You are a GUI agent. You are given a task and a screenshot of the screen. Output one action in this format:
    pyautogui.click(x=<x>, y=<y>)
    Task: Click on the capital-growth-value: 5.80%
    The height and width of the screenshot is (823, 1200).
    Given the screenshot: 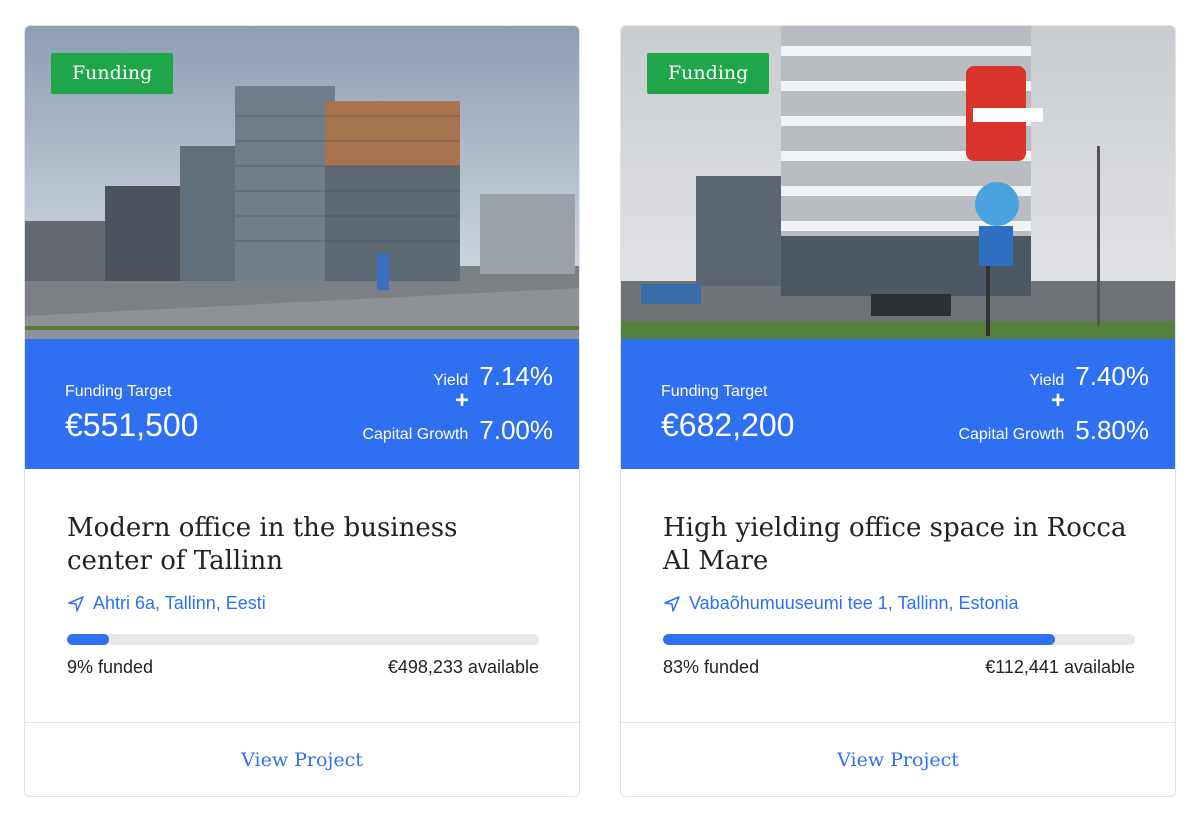 What is the action you would take?
    pyautogui.click(x=1112, y=430)
    